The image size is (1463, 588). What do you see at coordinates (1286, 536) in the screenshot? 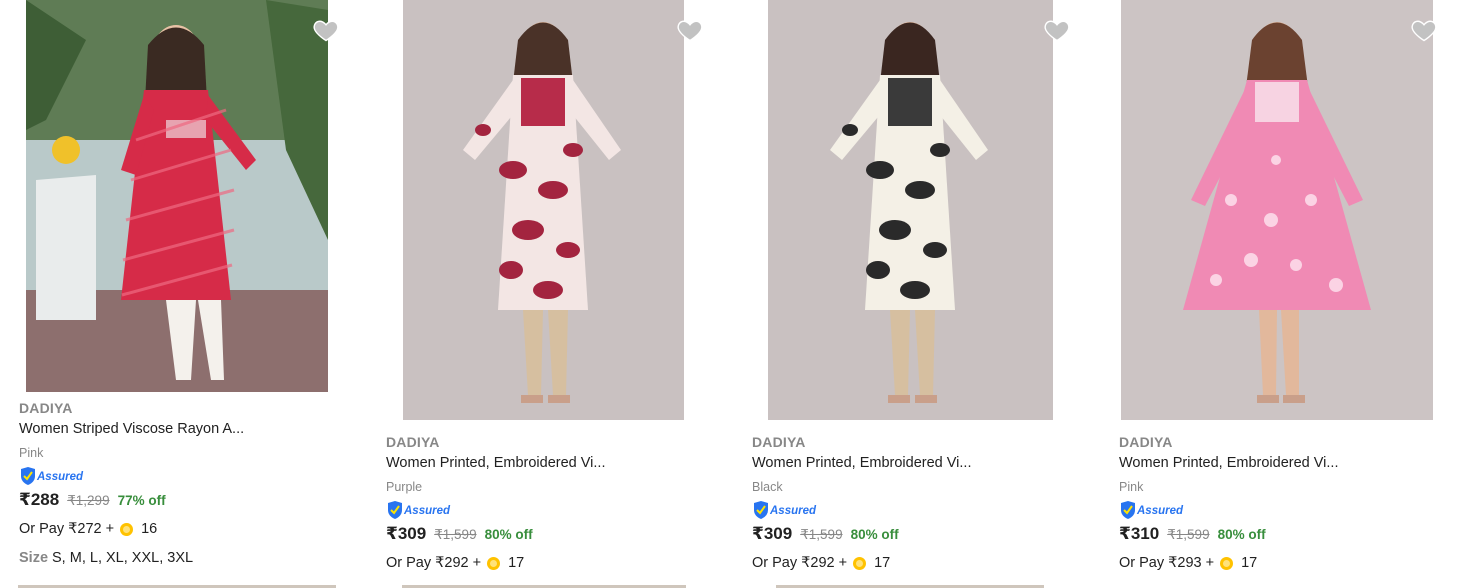
I see `price-row: ₹310 ₹1,599 80% off` at bounding box center [1286, 536].